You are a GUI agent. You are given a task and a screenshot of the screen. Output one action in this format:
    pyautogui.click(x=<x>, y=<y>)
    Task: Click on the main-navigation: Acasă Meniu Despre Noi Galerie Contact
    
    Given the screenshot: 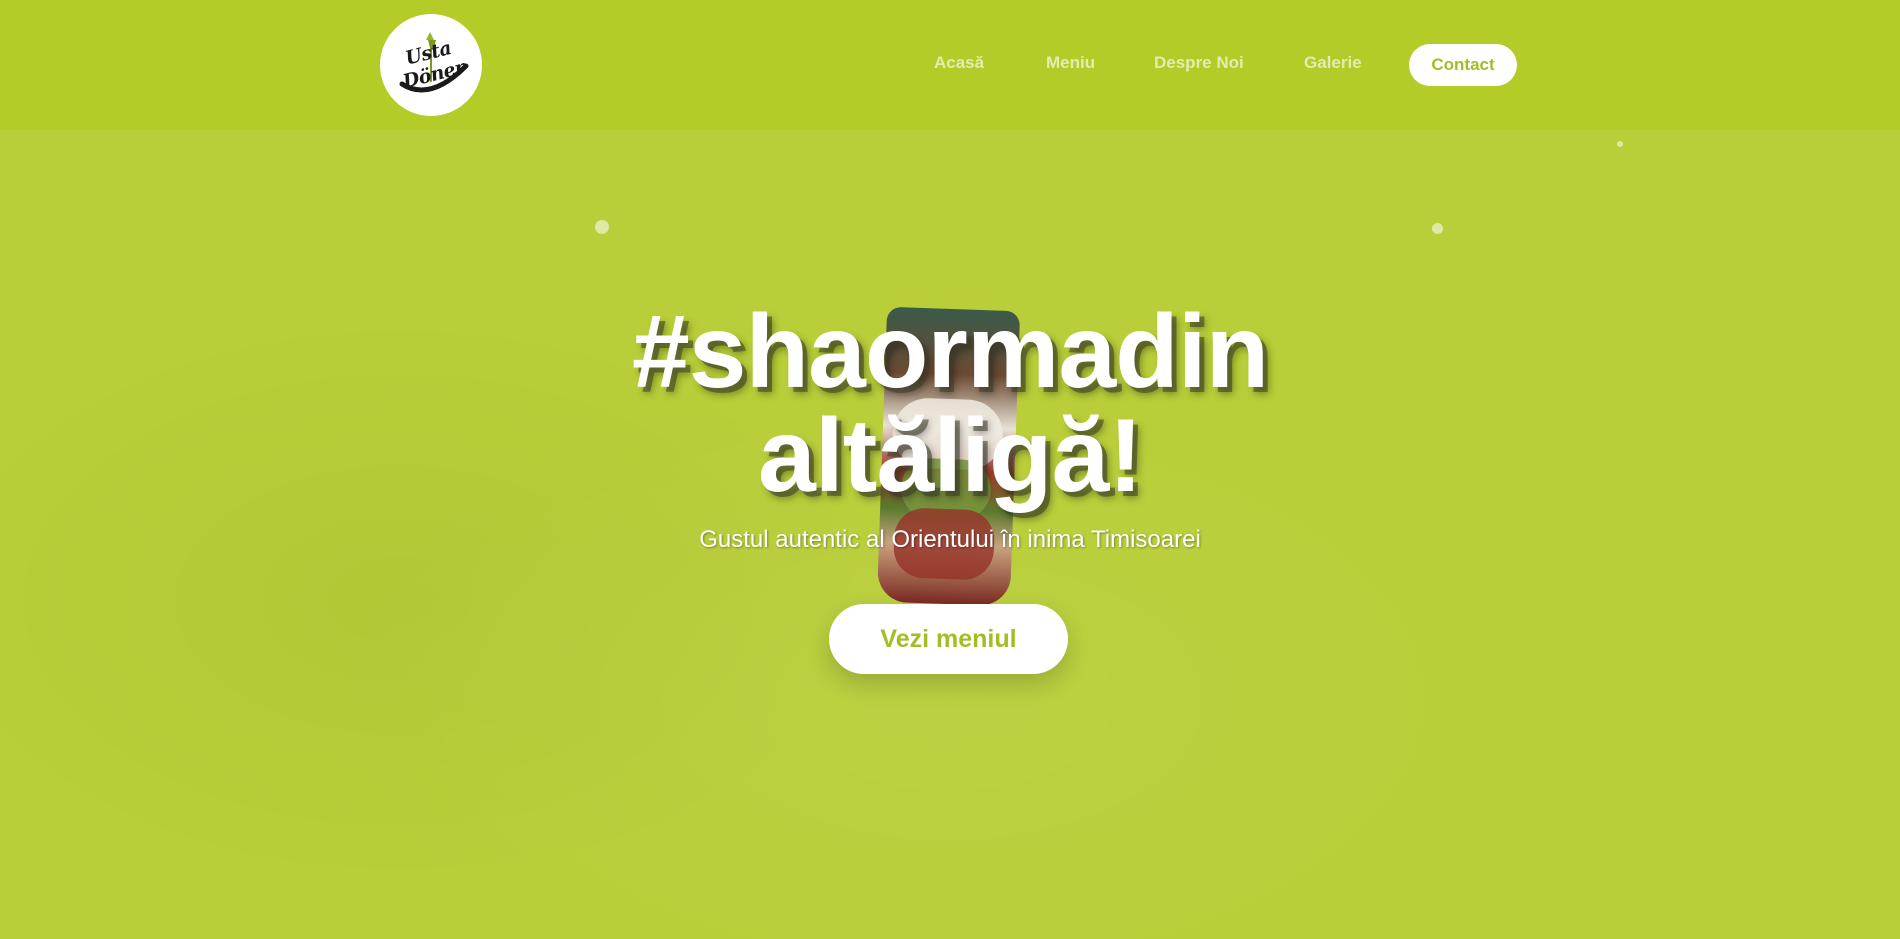 What is the action you would take?
    pyautogui.click(x=950, y=65)
    